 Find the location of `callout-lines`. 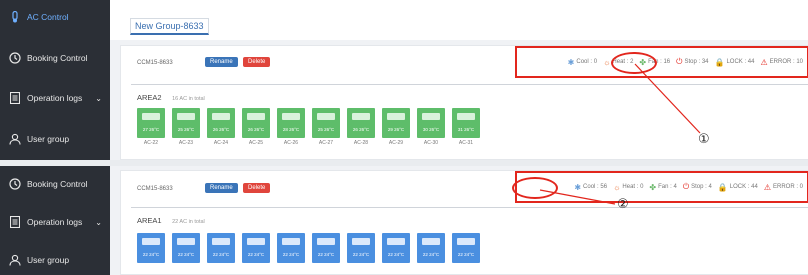

callout-lines is located at coordinates (620, 134).